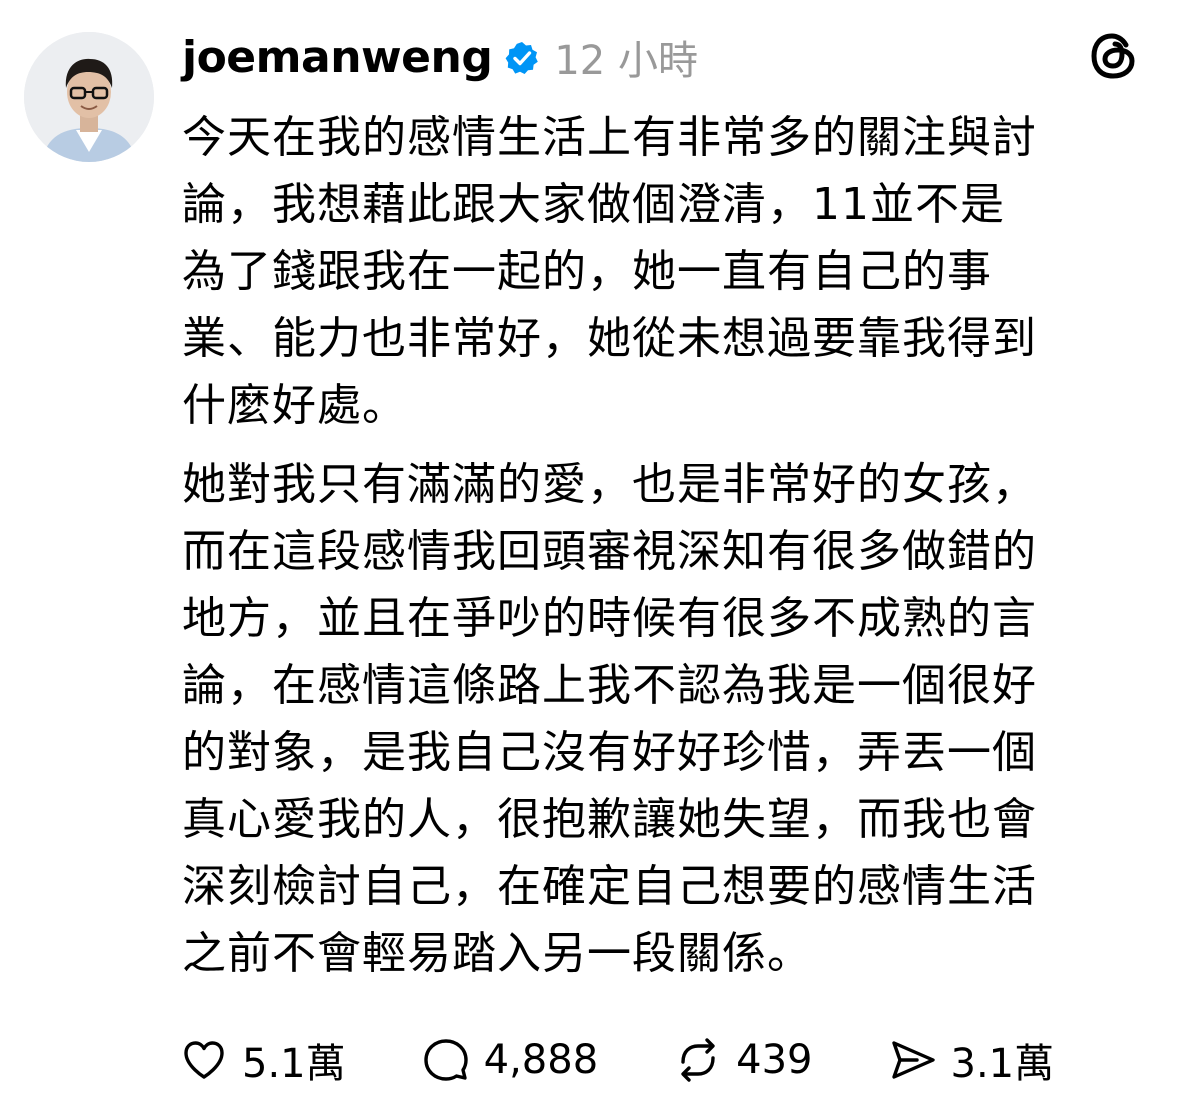 The width and height of the screenshot is (1179, 1105). What do you see at coordinates (337, 57) in the screenshot?
I see `username: joemanweng` at bounding box center [337, 57].